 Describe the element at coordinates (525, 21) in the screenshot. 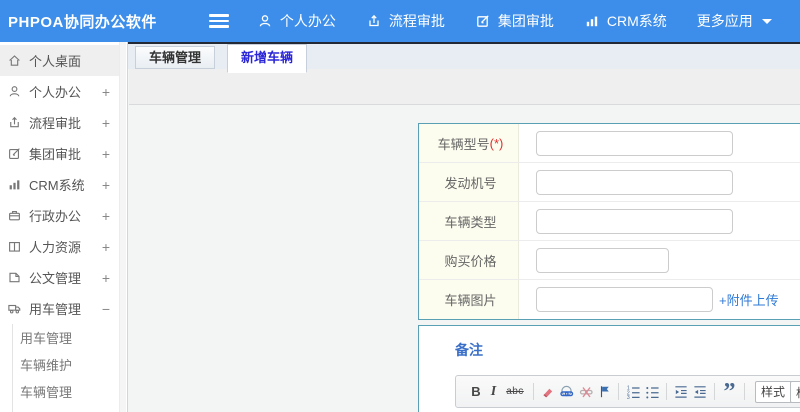

I see `nav-label: 集团审批` at that location.